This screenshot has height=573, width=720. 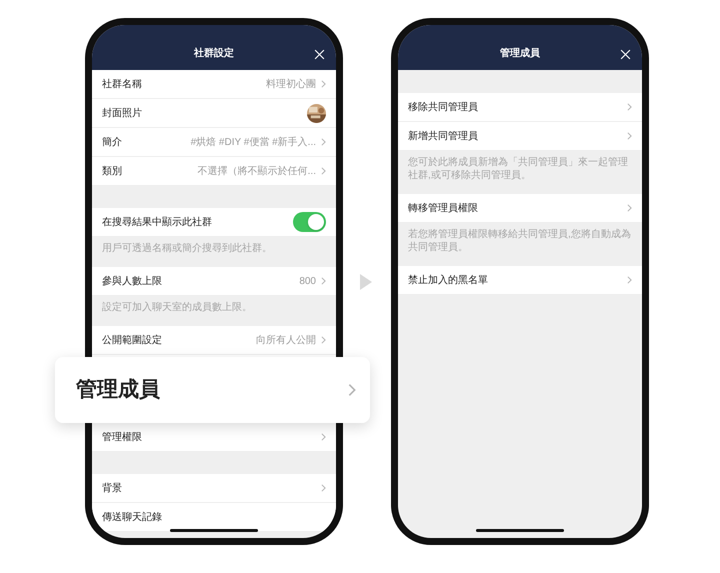 What do you see at coordinates (307, 281) in the screenshot?
I see `row-value: 800` at bounding box center [307, 281].